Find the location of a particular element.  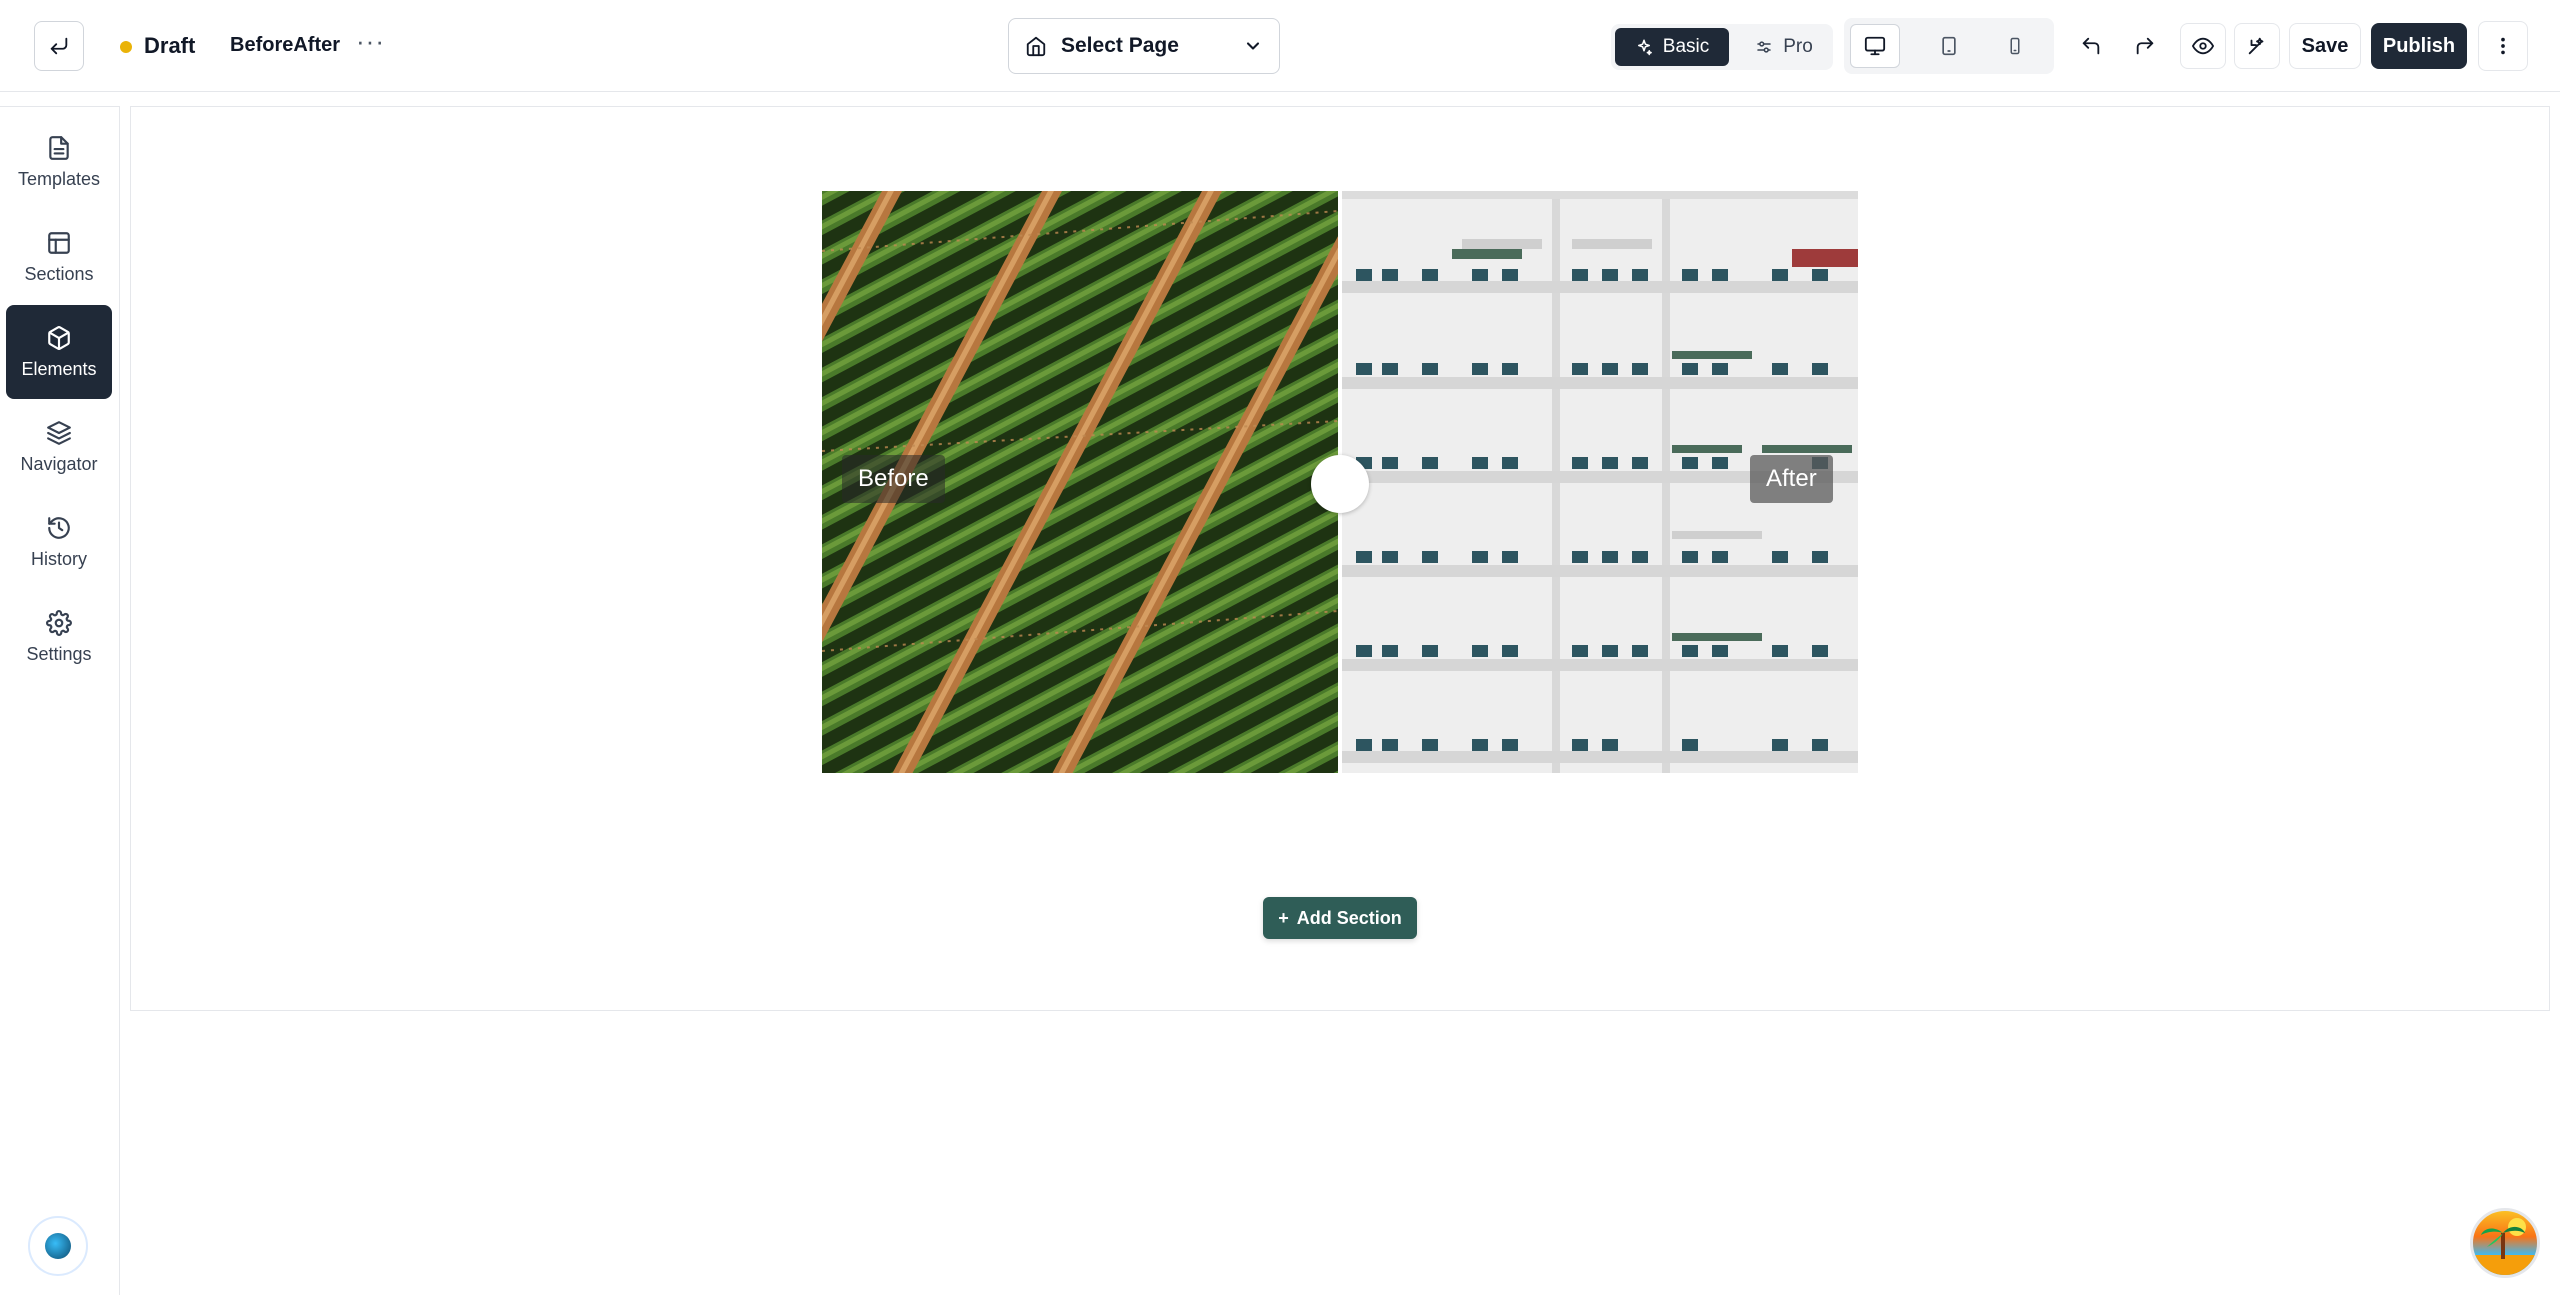

file-text-icon is located at coordinates (59, 147).